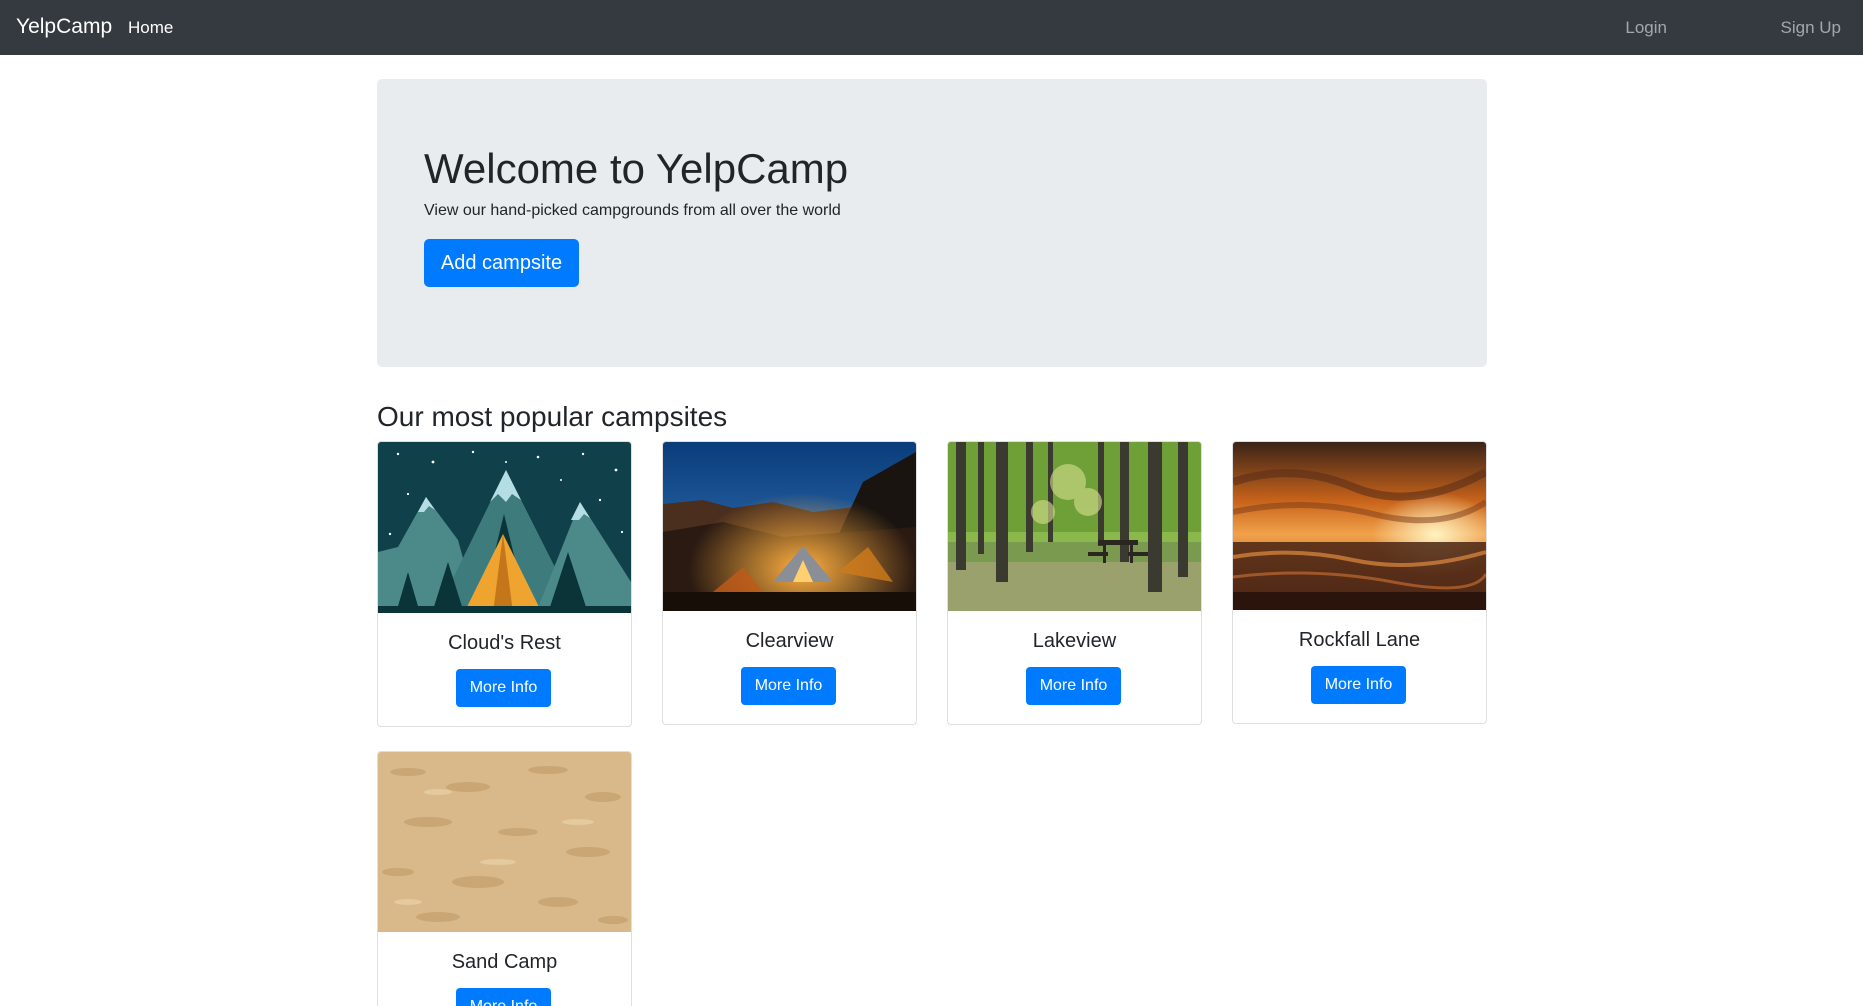  I want to click on hero-title: Welcome to YelpCamp, so click(636, 168).